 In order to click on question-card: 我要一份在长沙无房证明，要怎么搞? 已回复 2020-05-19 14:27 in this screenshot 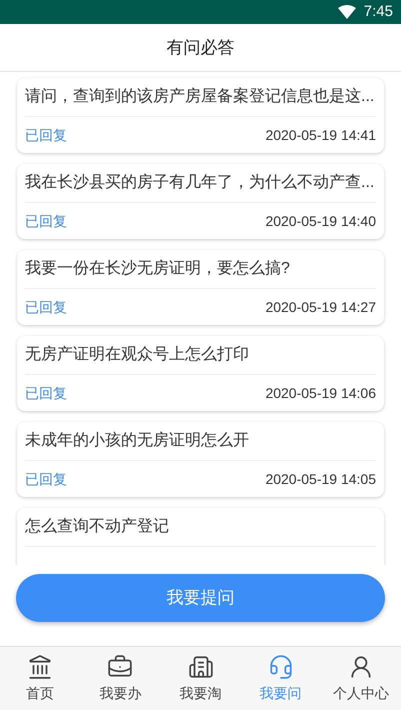, I will do `click(200, 287)`.